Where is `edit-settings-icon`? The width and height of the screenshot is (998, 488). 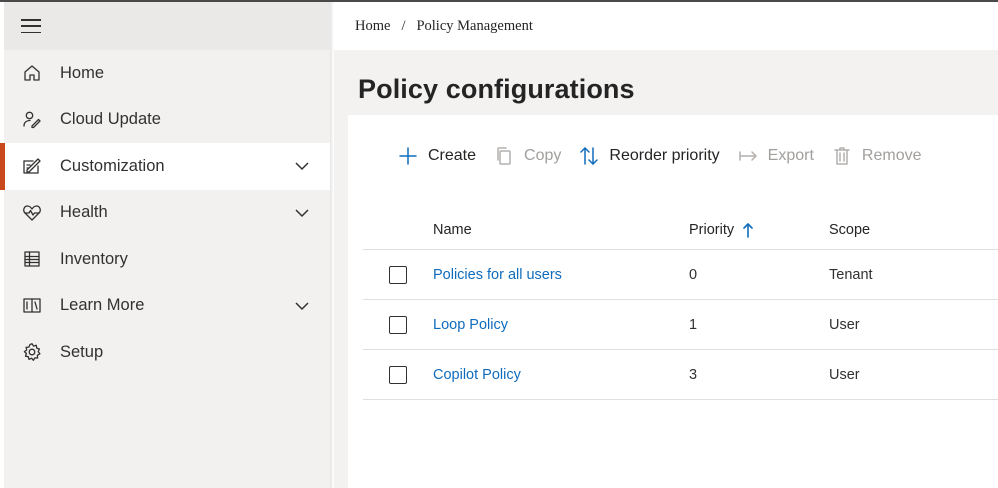 edit-settings-icon is located at coordinates (32, 166).